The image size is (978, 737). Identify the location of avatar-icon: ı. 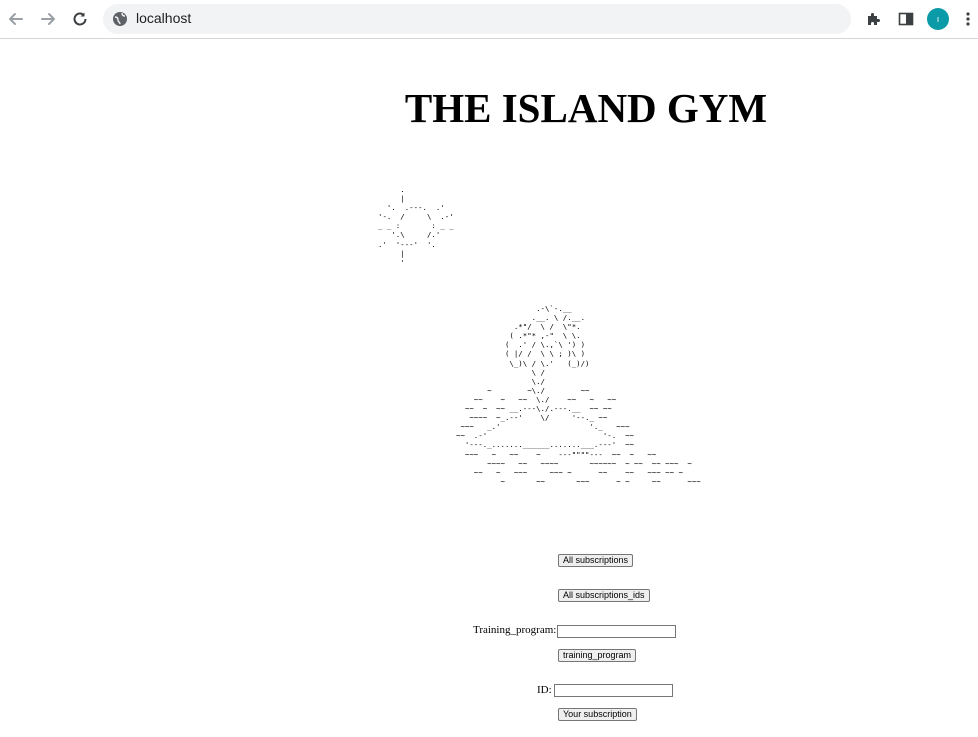
(938, 19).